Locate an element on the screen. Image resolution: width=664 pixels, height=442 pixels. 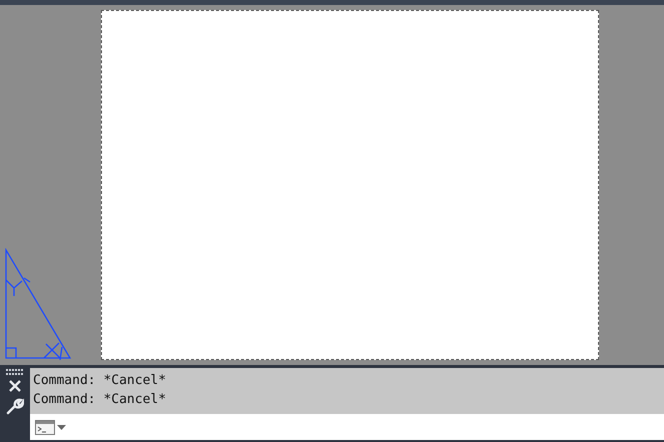
wrench-icon is located at coordinates (15, 406).